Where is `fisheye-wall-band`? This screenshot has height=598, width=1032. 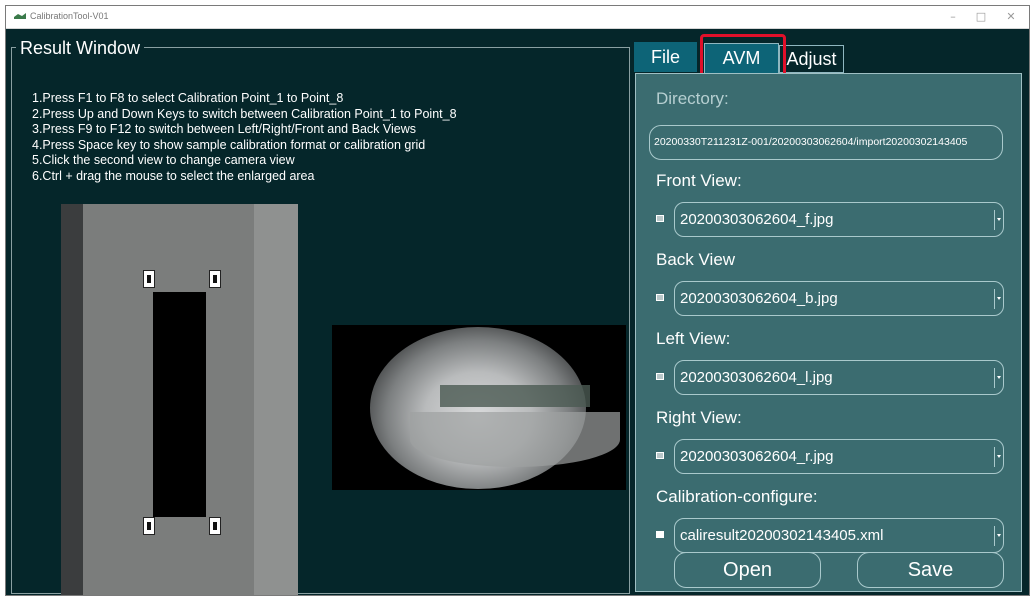
fisheye-wall-band is located at coordinates (515, 396).